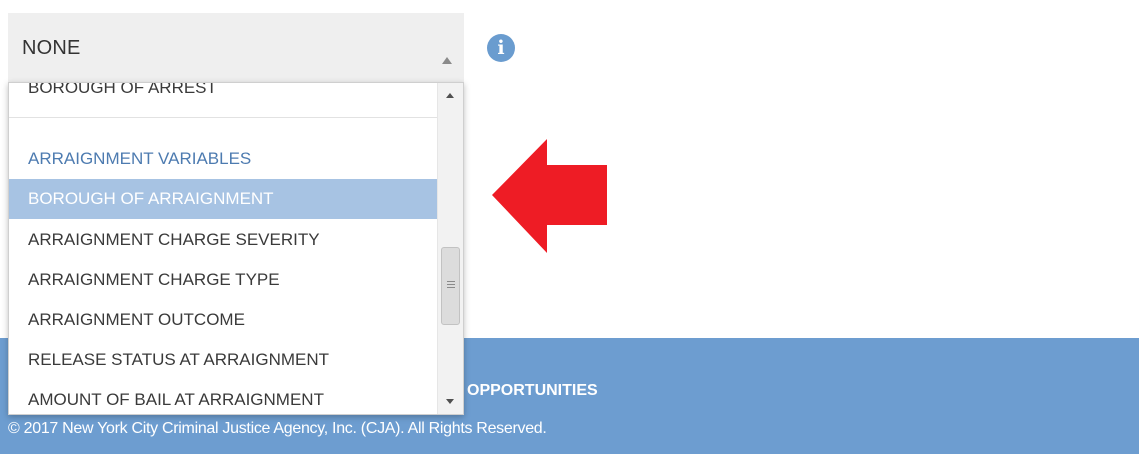 This screenshot has width=1139, height=454. What do you see at coordinates (532, 391) in the screenshot?
I see `footer-link-opportunities: OPPORTUNITIES` at bounding box center [532, 391].